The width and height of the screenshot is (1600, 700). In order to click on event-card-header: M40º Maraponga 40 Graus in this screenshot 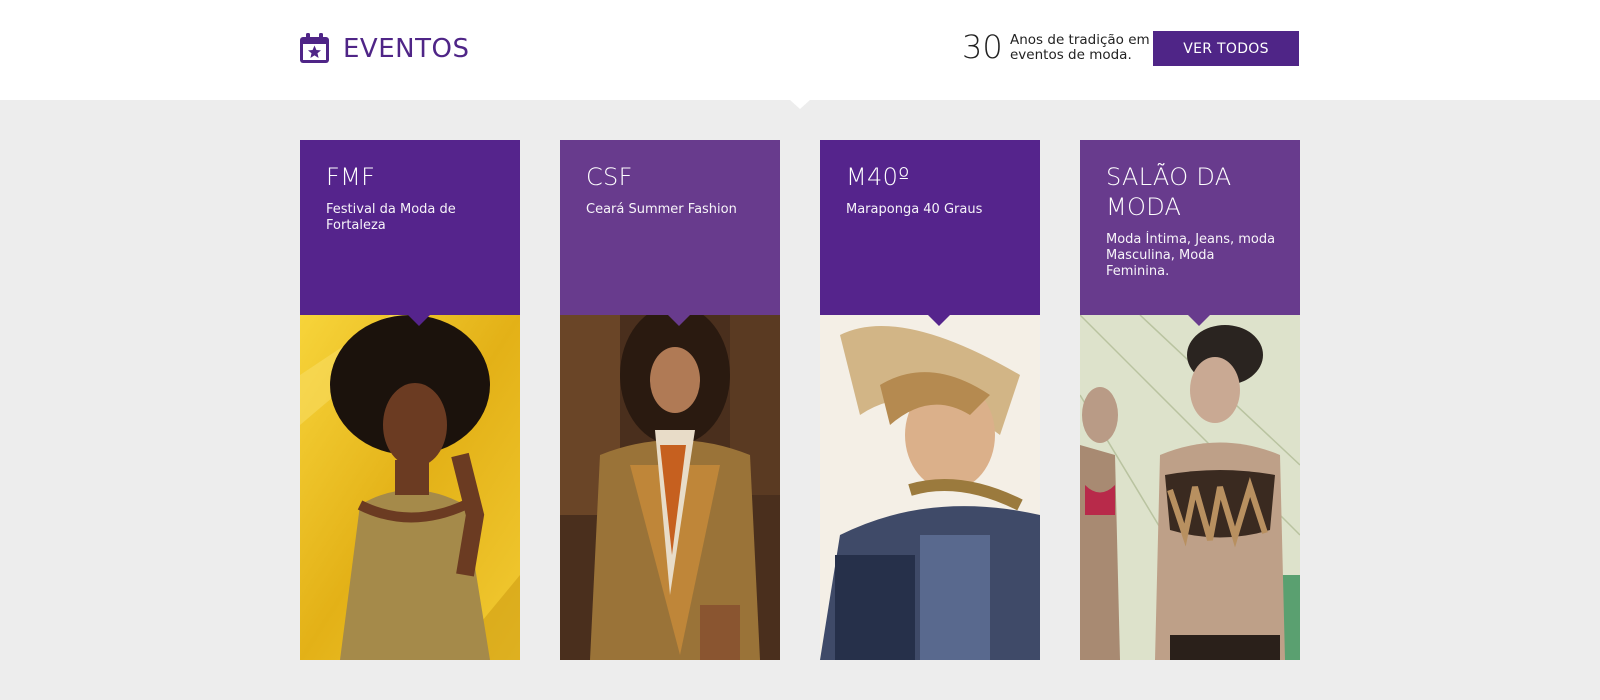, I will do `click(930, 233)`.